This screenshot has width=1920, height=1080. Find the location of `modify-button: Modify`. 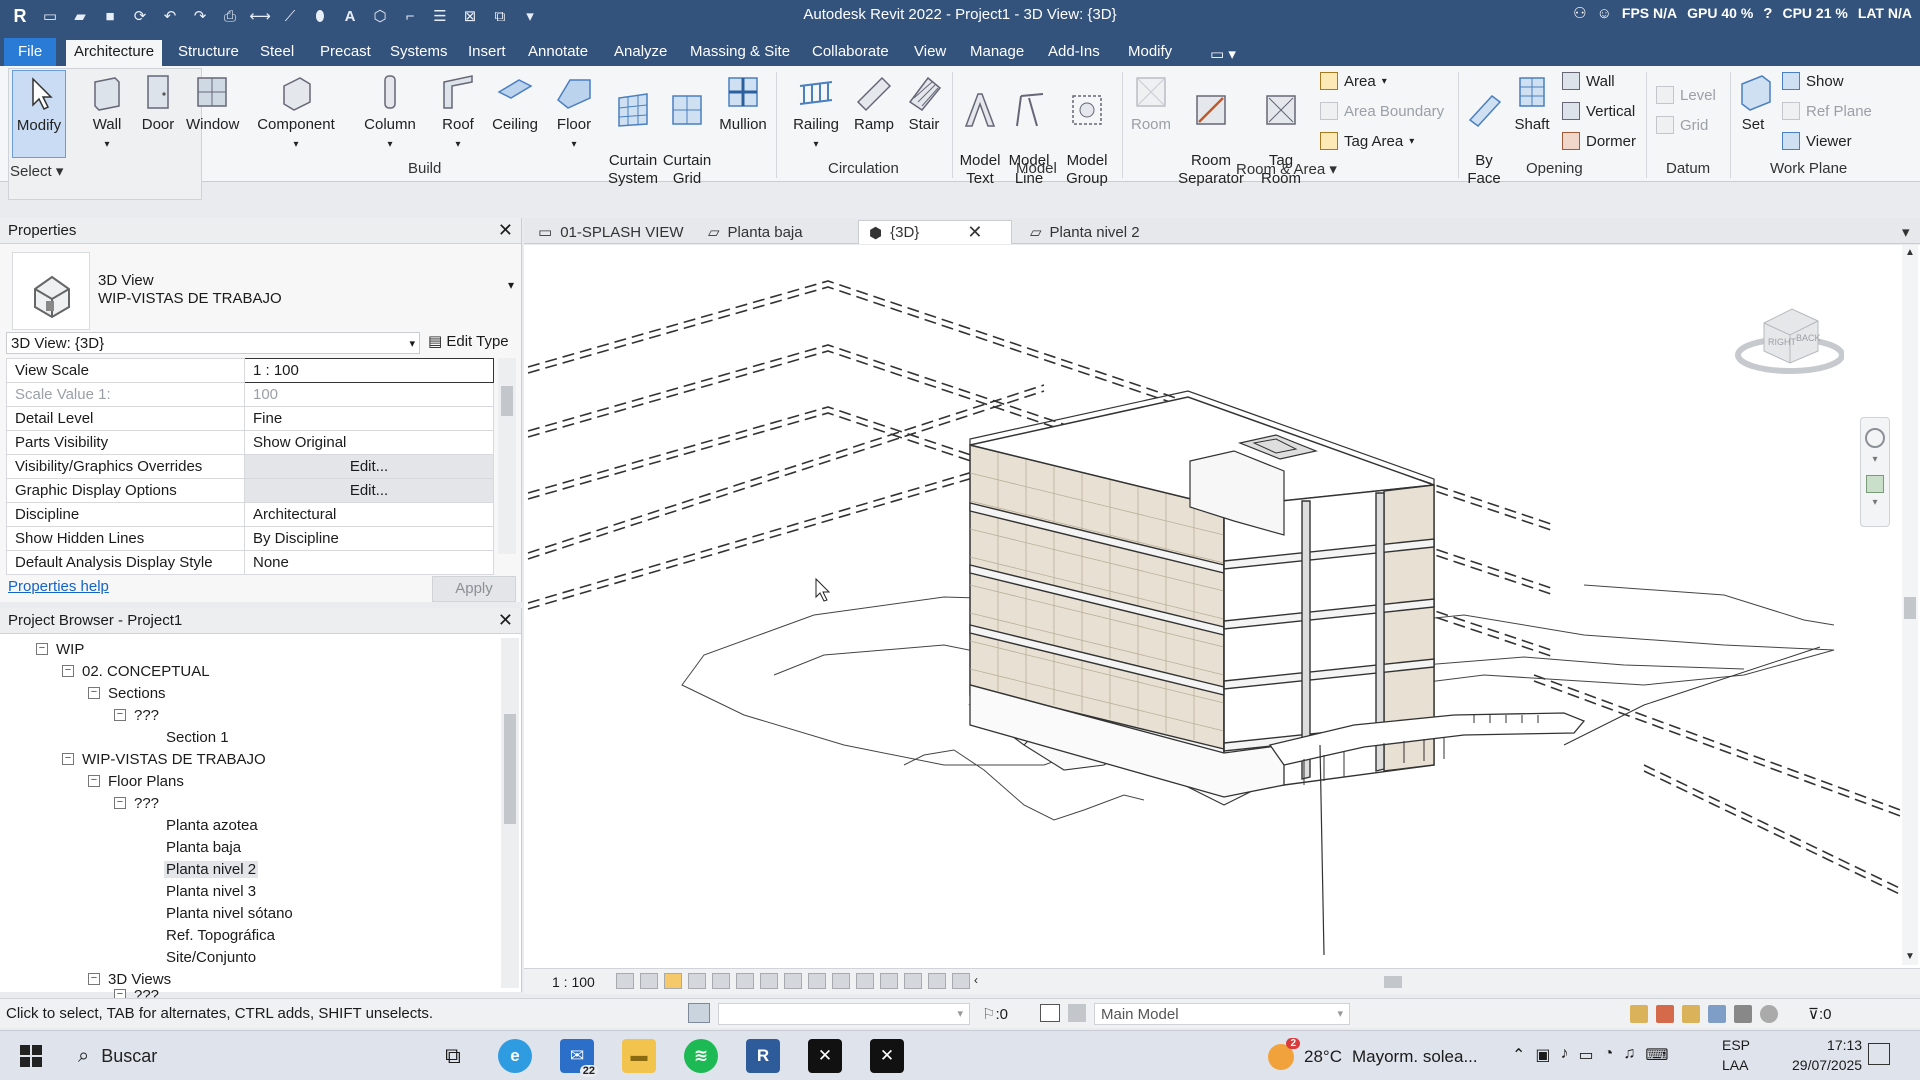

modify-button: Modify is located at coordinates (39, 114).